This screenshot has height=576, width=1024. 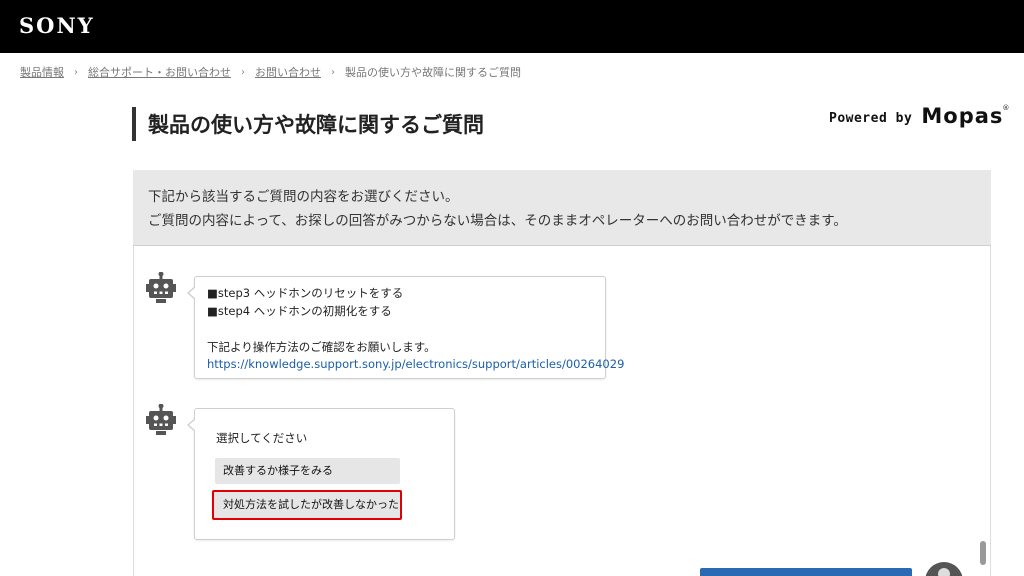 I want to click on sony-logo: SONY, so click(x=57, y=25).